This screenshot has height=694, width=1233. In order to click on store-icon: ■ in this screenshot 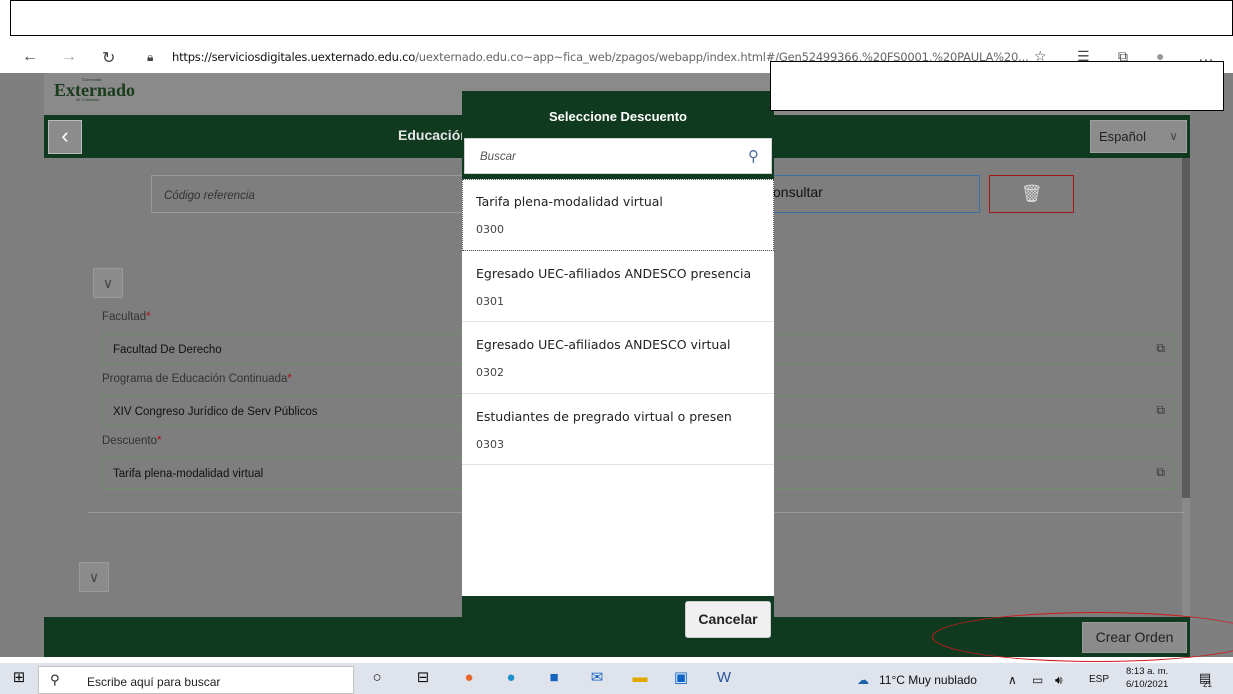, I will do `click(554, 678)`.